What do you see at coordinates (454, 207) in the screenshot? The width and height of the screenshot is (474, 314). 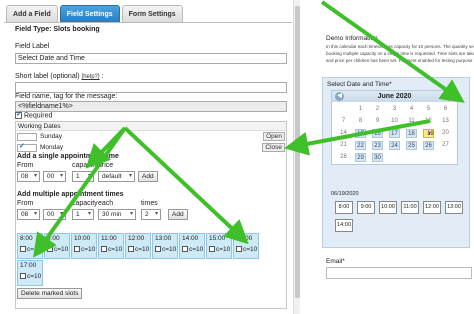 I see `time-slot-button: 13:00` at bounding box center [454, 207].